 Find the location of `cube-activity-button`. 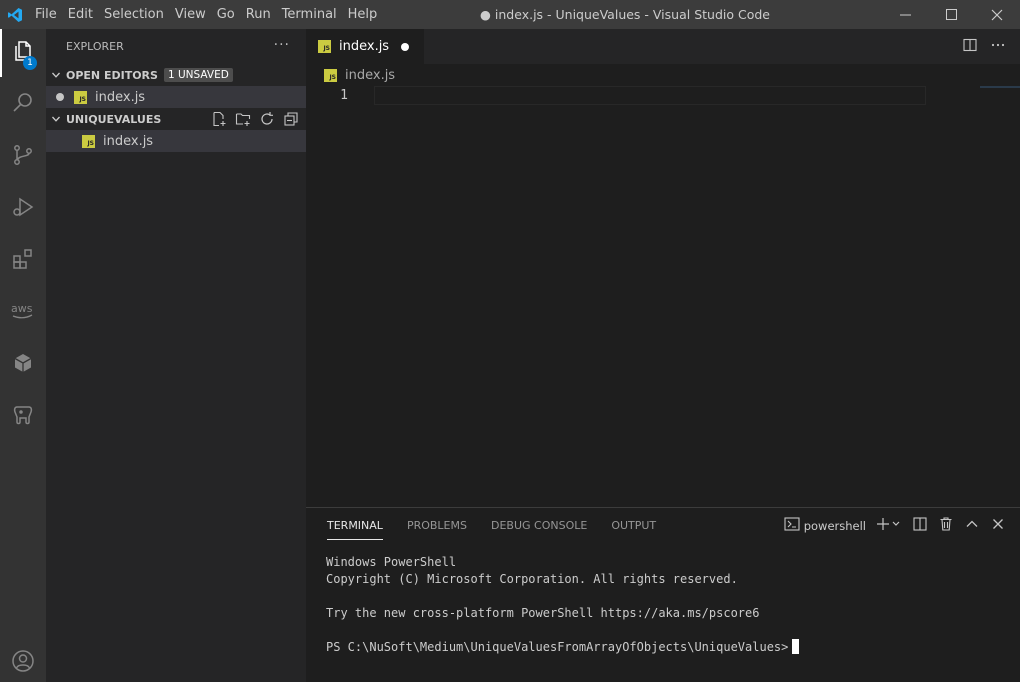

cube-activity-button is located at coordinates (23, 365).